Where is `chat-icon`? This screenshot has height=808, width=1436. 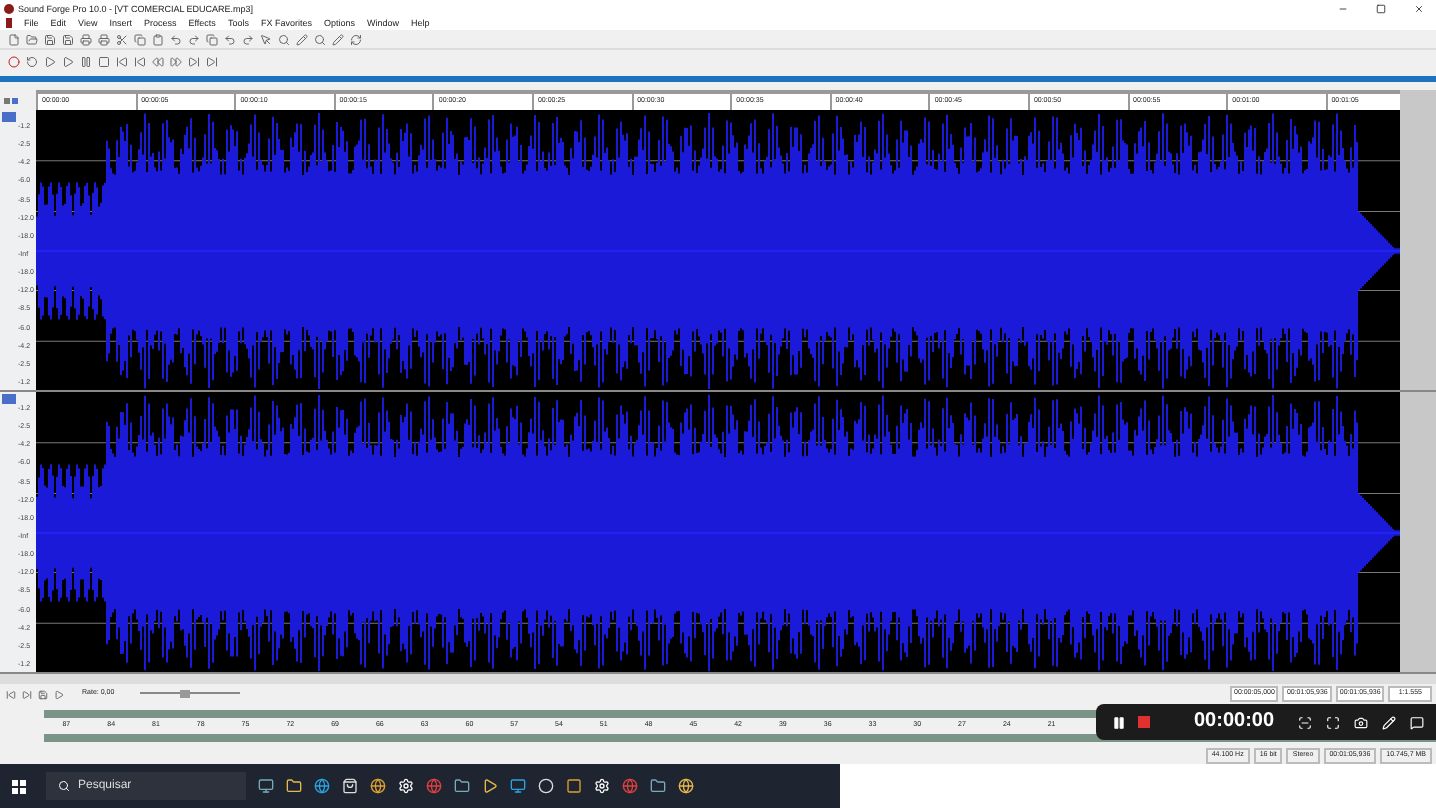 chat-icon is located at coordinates (1417, 722).